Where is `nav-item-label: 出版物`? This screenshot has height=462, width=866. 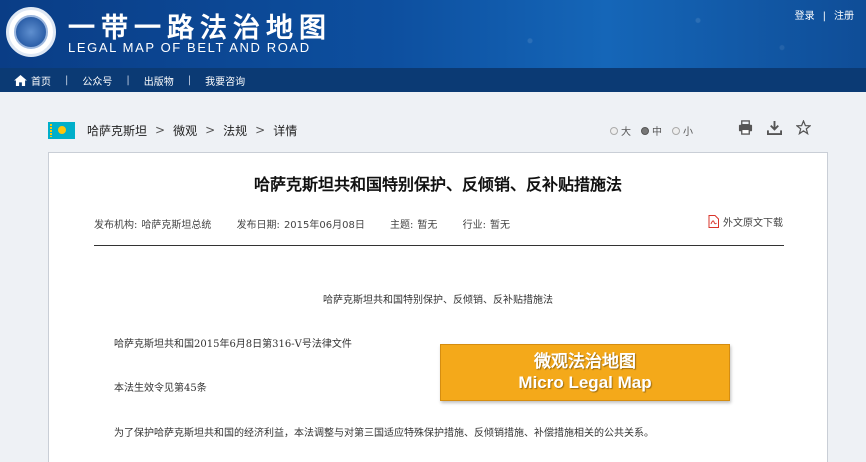 nav-item-label: 出版物 is located at coordinates (158, 82).